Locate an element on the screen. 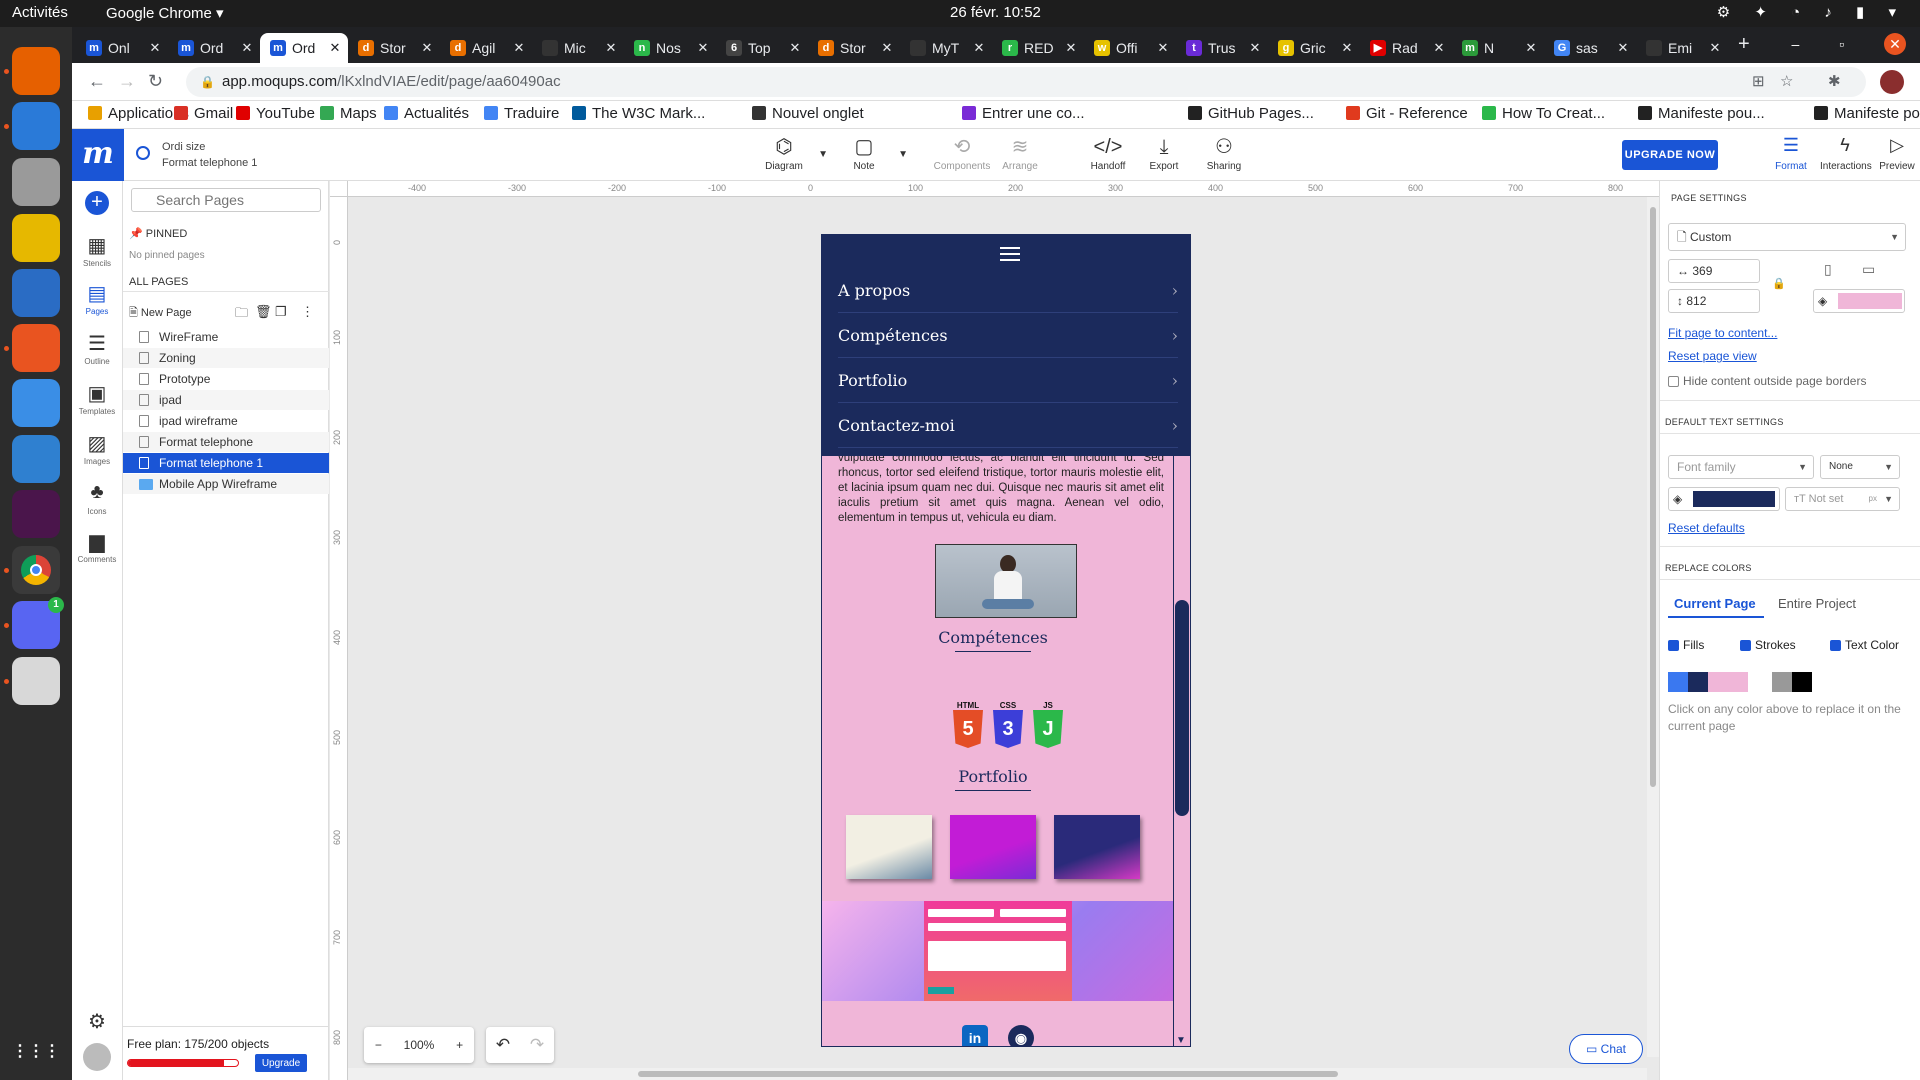 Image resolution: width=1920 pixels, height=1080 pixels. bookmark-item: Nouvel onglet is located at coordinates (808, 113).